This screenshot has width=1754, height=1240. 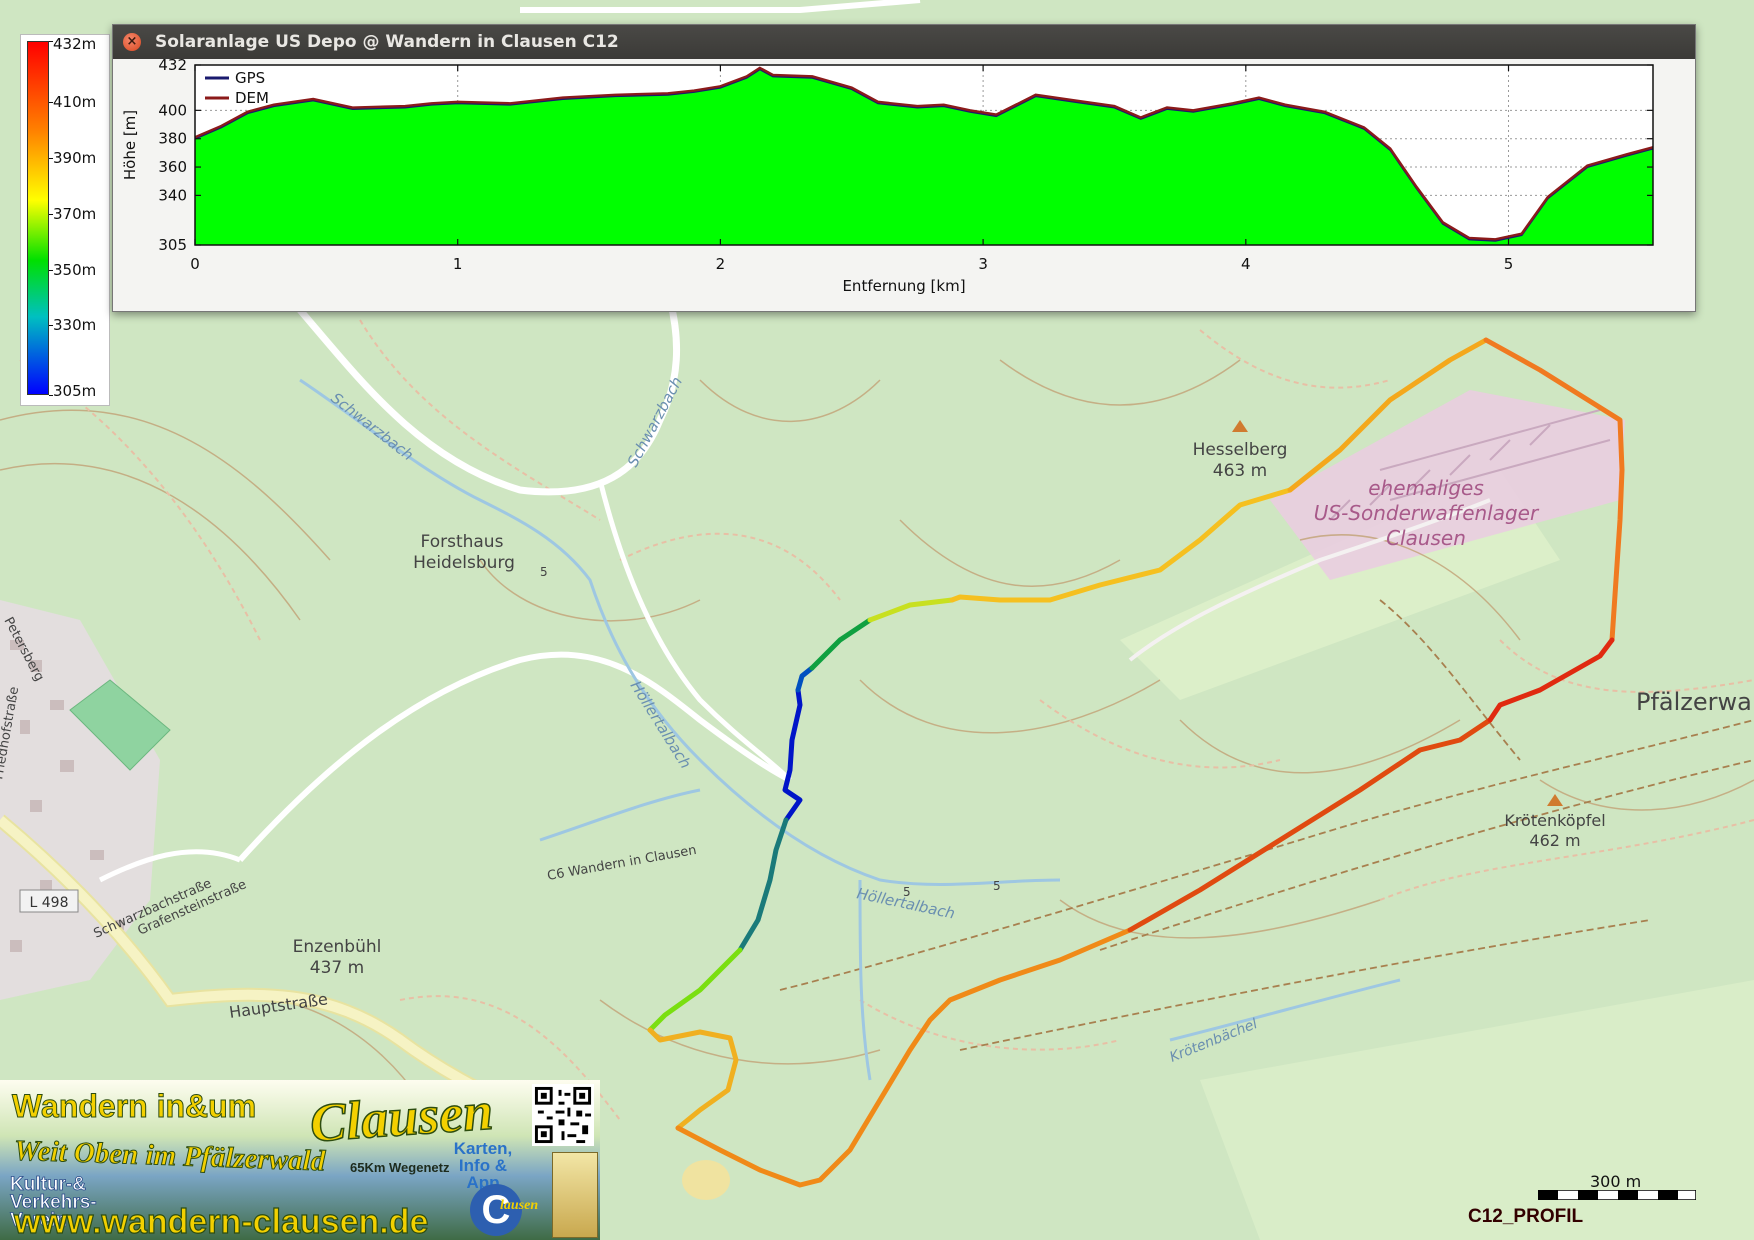 I want to click on label-forsthaus-2: Heidelsburg, so click(x=464, y=563).